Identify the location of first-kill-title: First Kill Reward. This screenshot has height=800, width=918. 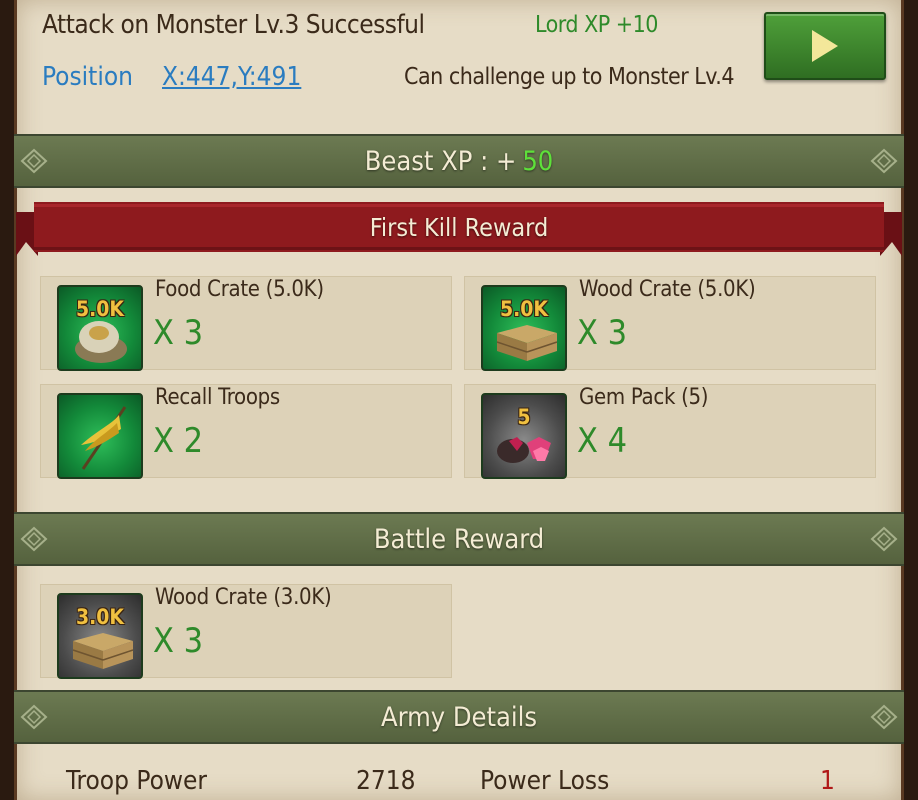
(459, 227).